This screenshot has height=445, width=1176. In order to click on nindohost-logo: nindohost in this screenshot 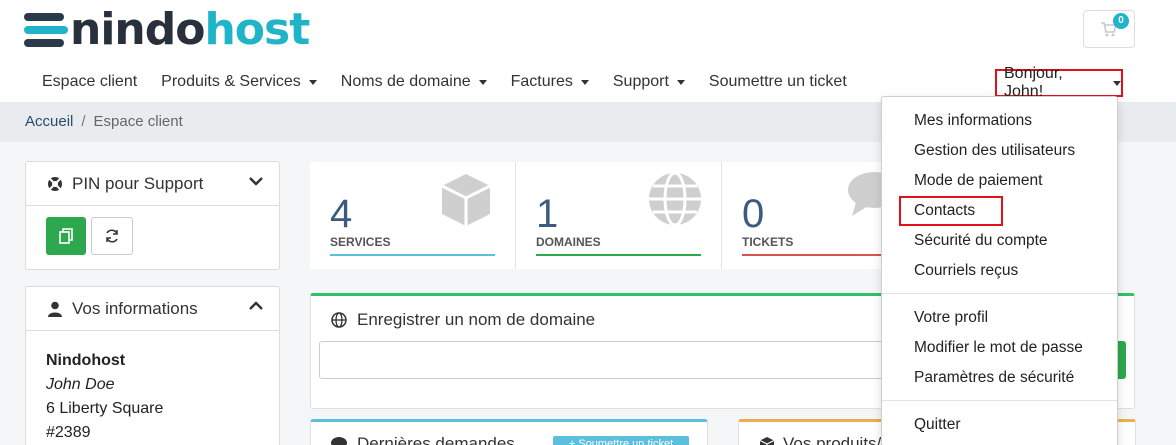, I will do `click(167, 29)`.